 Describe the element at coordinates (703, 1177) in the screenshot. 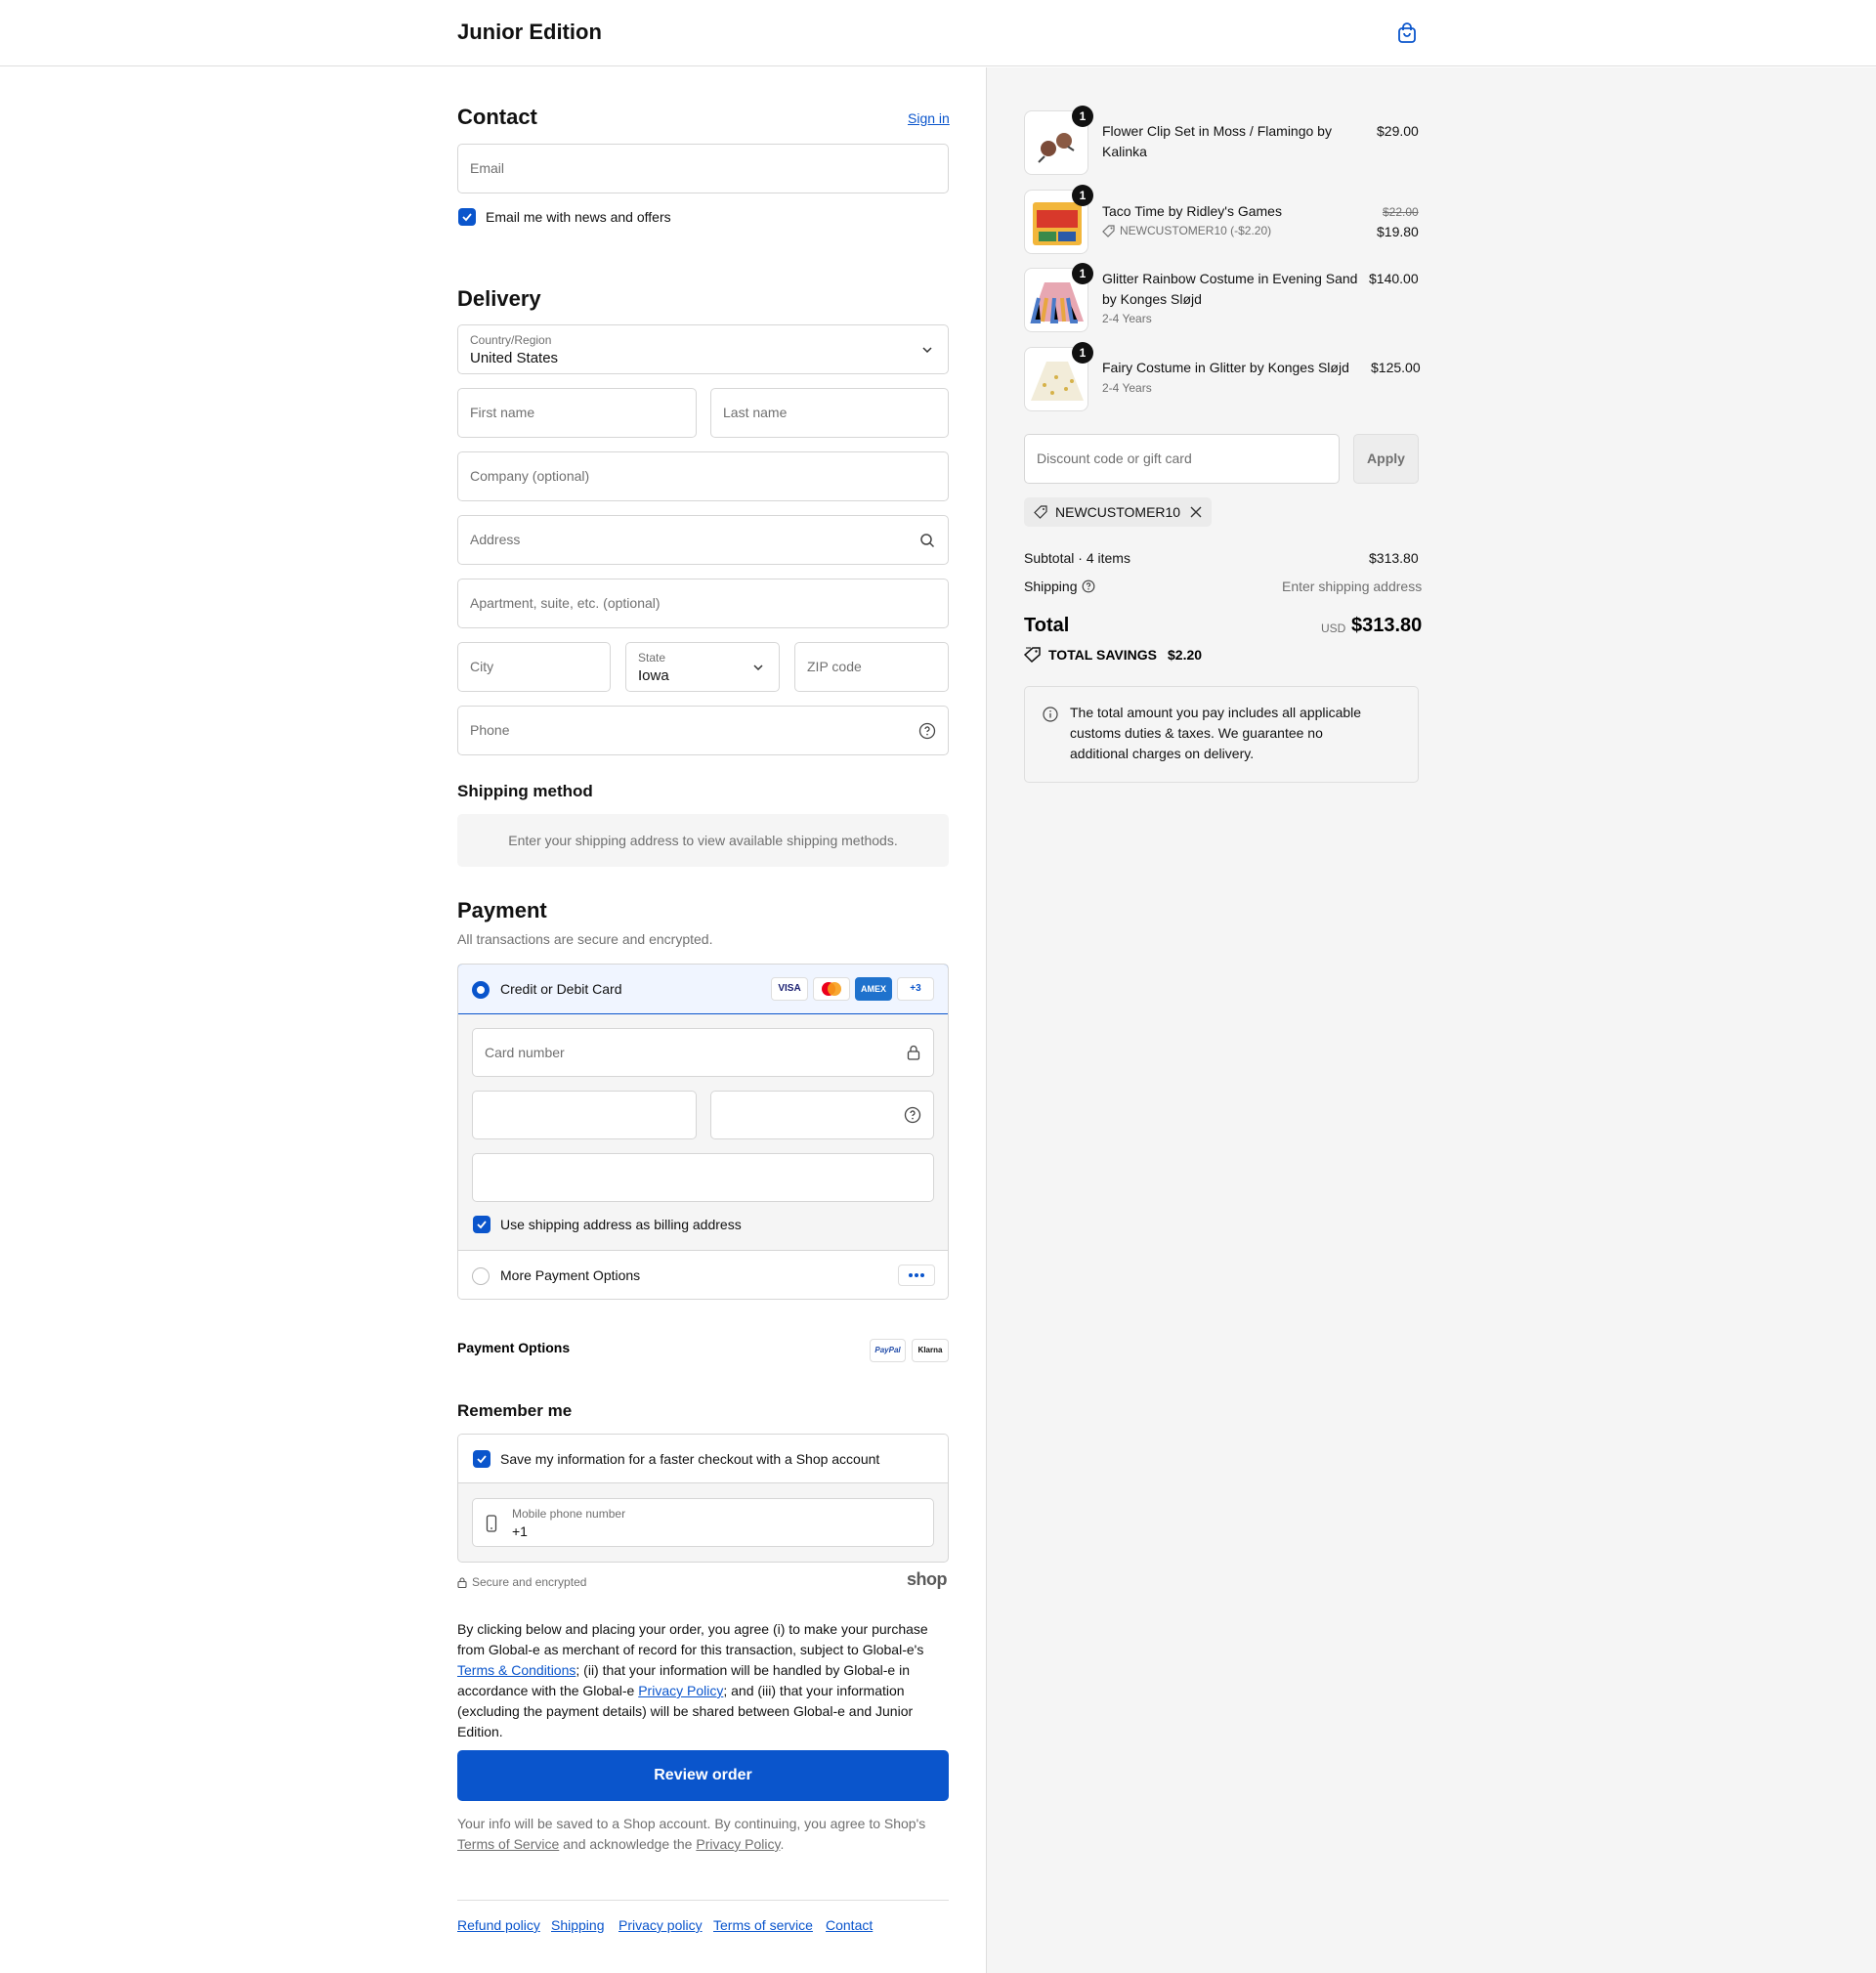

I see `name-on-card-field` at that location.